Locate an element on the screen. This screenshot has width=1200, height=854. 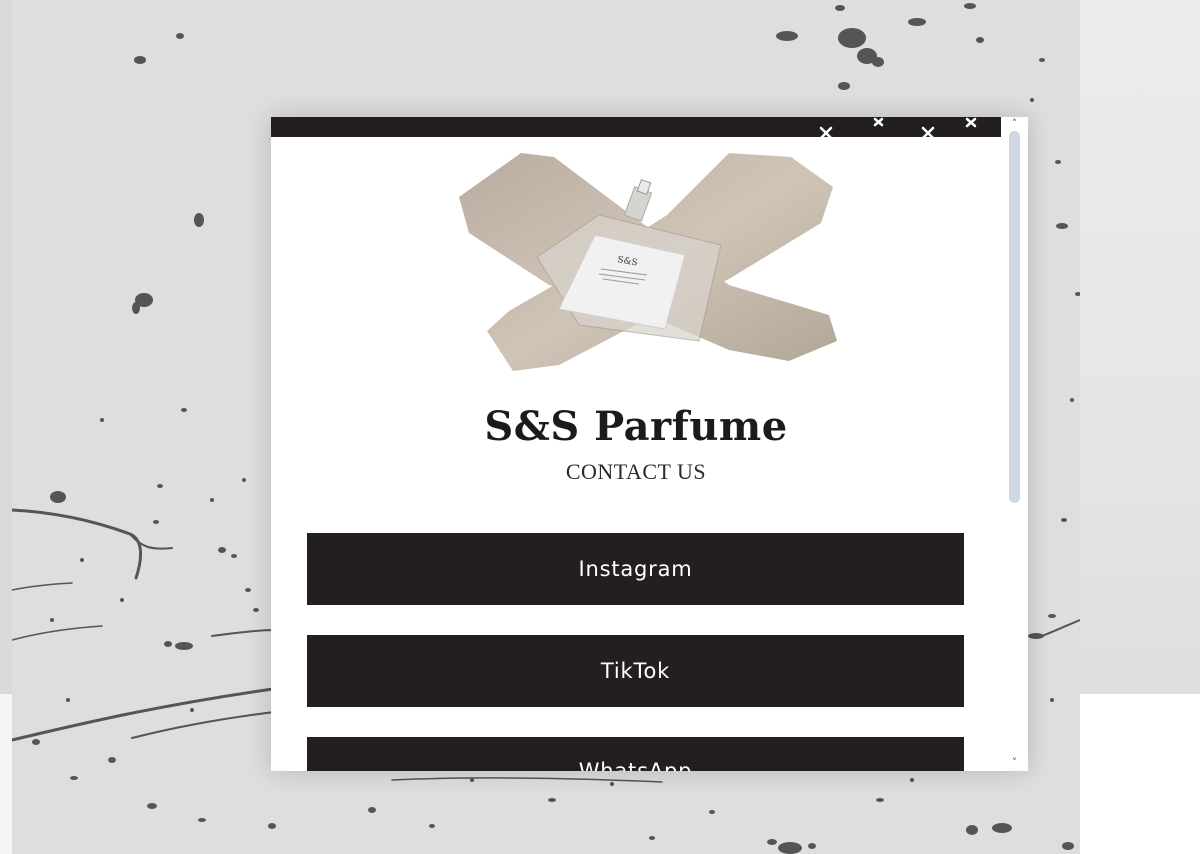
backdrop-right-bottom is located at coordinates (1140, 774).